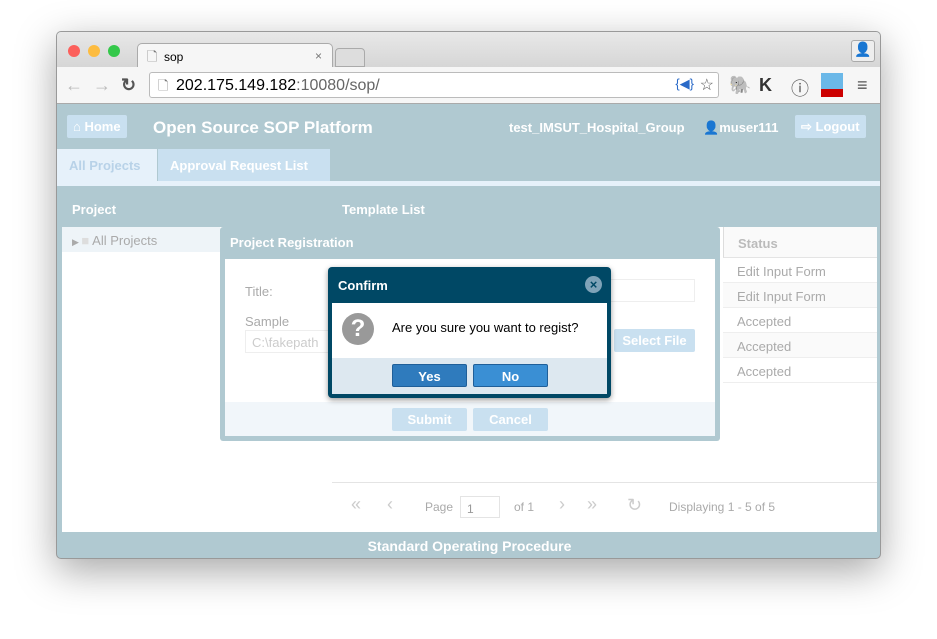 Image resolution: width=937 pixels, height=639 pixels. What do you see at coordinates (74, 51) in the screenshot?
I see `close-window-button` at bounding box center [74, 51].